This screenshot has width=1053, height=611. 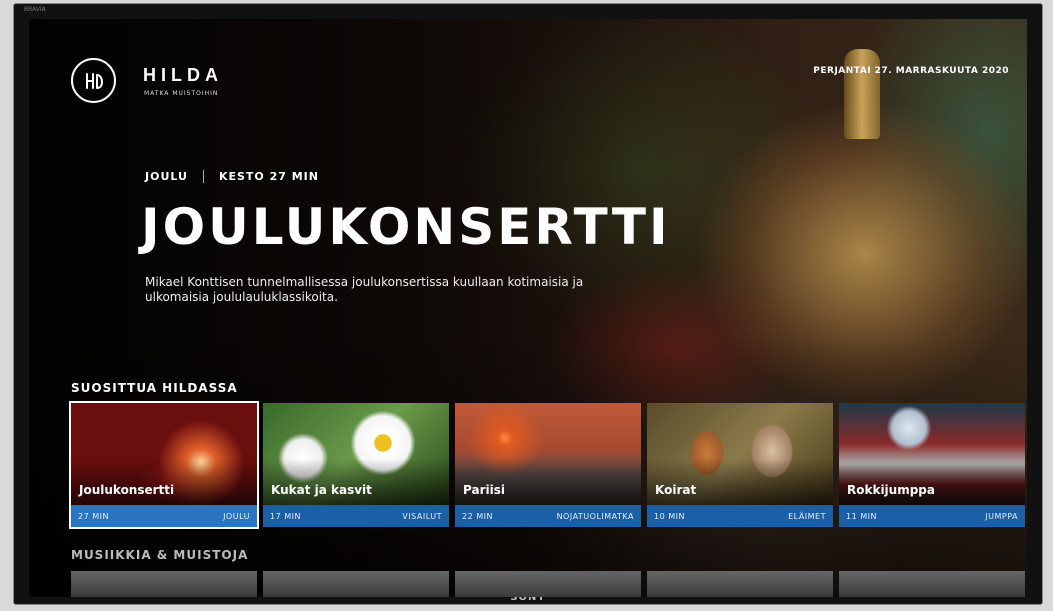 What do you see at coordinates (406, 227) in the screenshot?
I see `hero-title: JOULUKONSERTTI` at bounding box center [406, 227].